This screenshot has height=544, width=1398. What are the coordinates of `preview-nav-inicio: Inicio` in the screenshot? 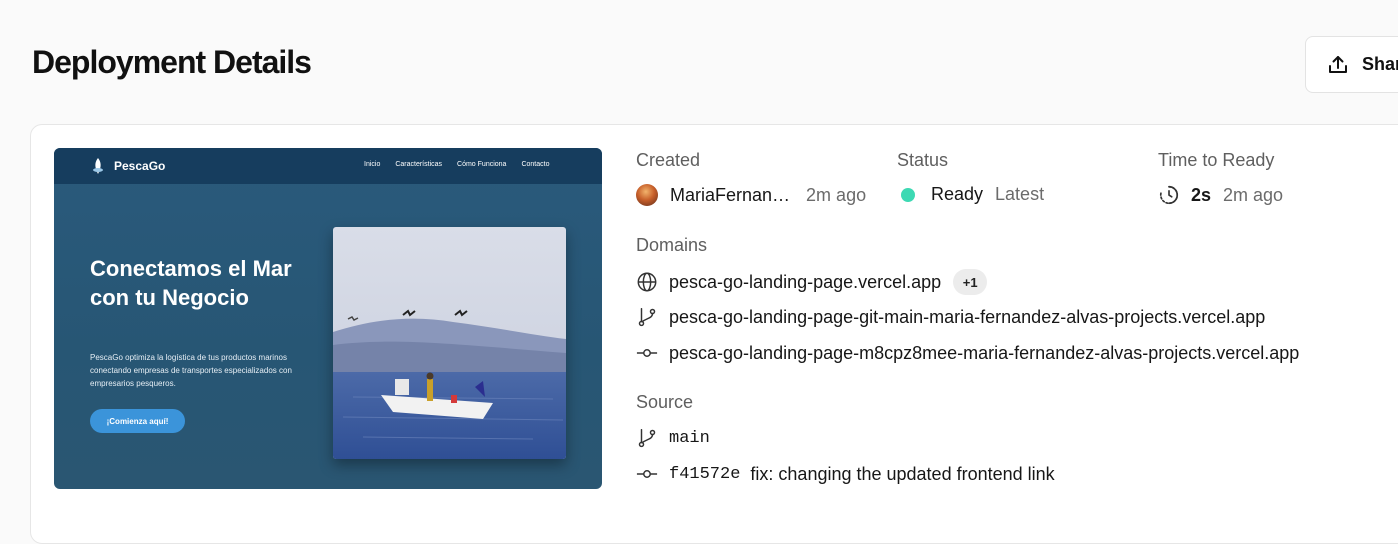 It's located at (372, 164).